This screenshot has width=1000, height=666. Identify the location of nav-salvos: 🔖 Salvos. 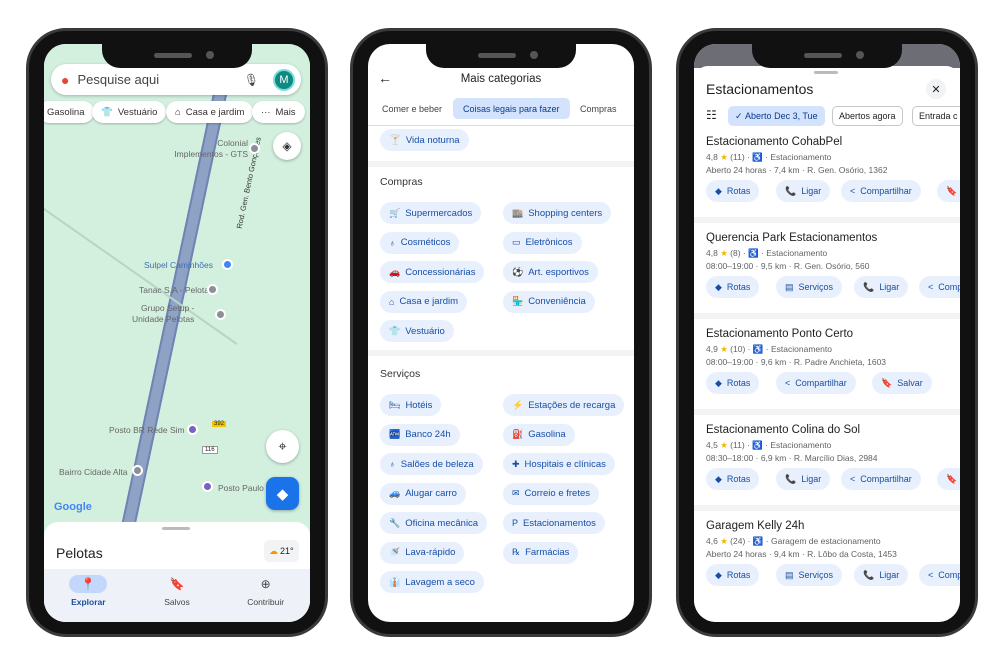
(177, 598).